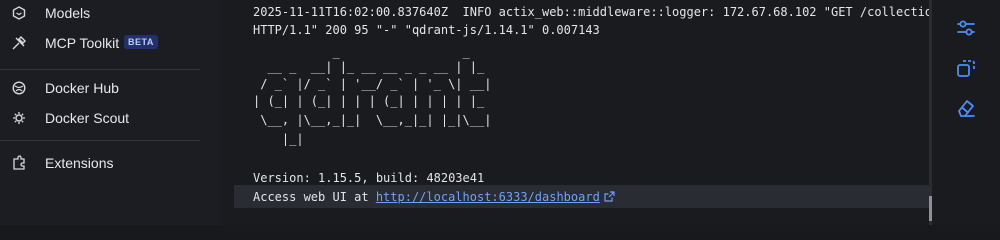 Image resolution: width=1000 pixels, height=240 pixels. Describe the element at coordinates (68, 13) in the screenshot. I see `sidebar-item-label: Models` at that location.